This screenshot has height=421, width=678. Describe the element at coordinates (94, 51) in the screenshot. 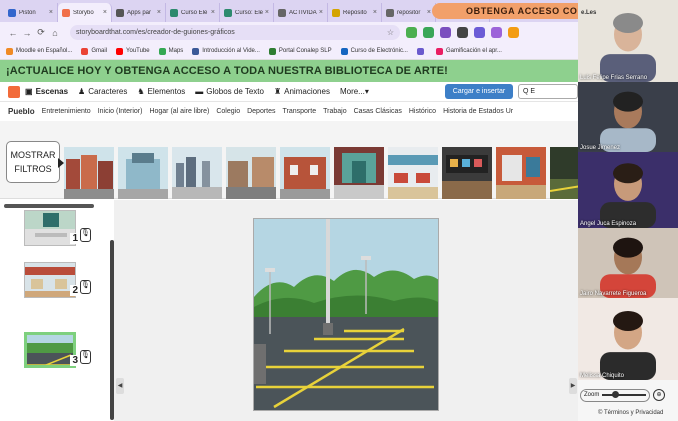

I see `bookmark-item: Gmail` at that location.